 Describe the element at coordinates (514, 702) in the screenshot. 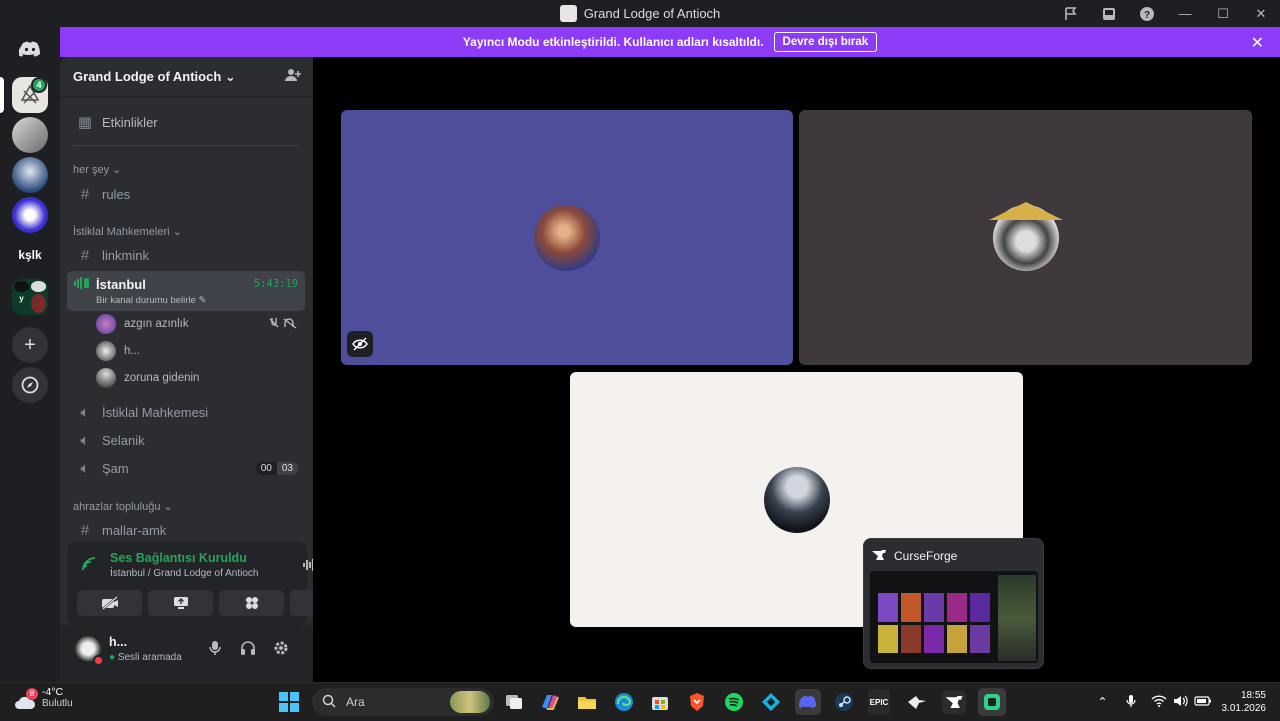

I see `task-view-icon` at that location.